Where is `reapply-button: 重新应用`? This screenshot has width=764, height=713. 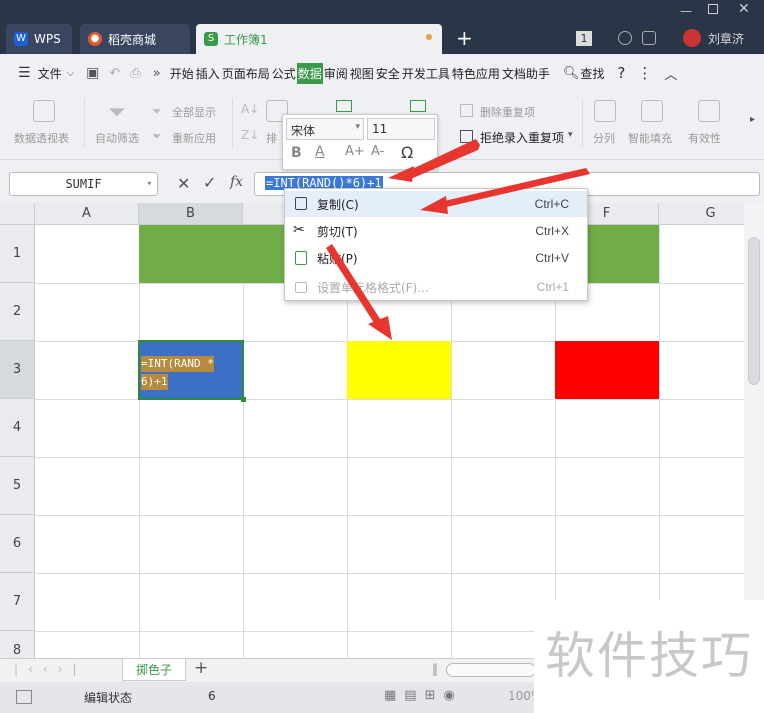 reapply-button: 重新应用 is located at coordinates (194, 138).